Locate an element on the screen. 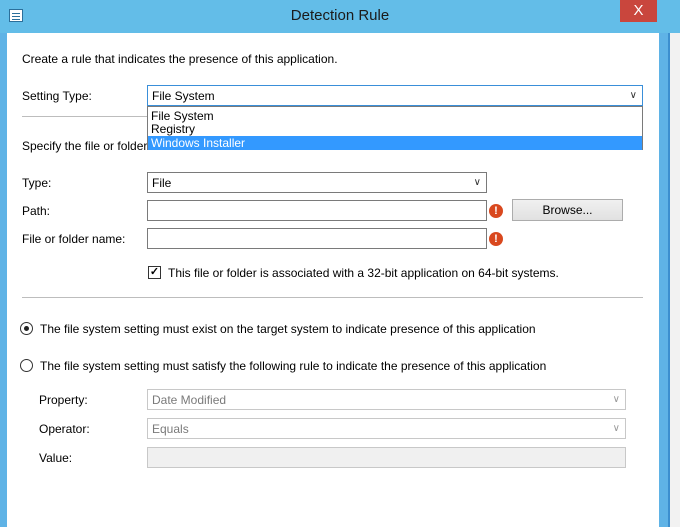  name-label: File or folder name: is located at coordinates (74, 239).